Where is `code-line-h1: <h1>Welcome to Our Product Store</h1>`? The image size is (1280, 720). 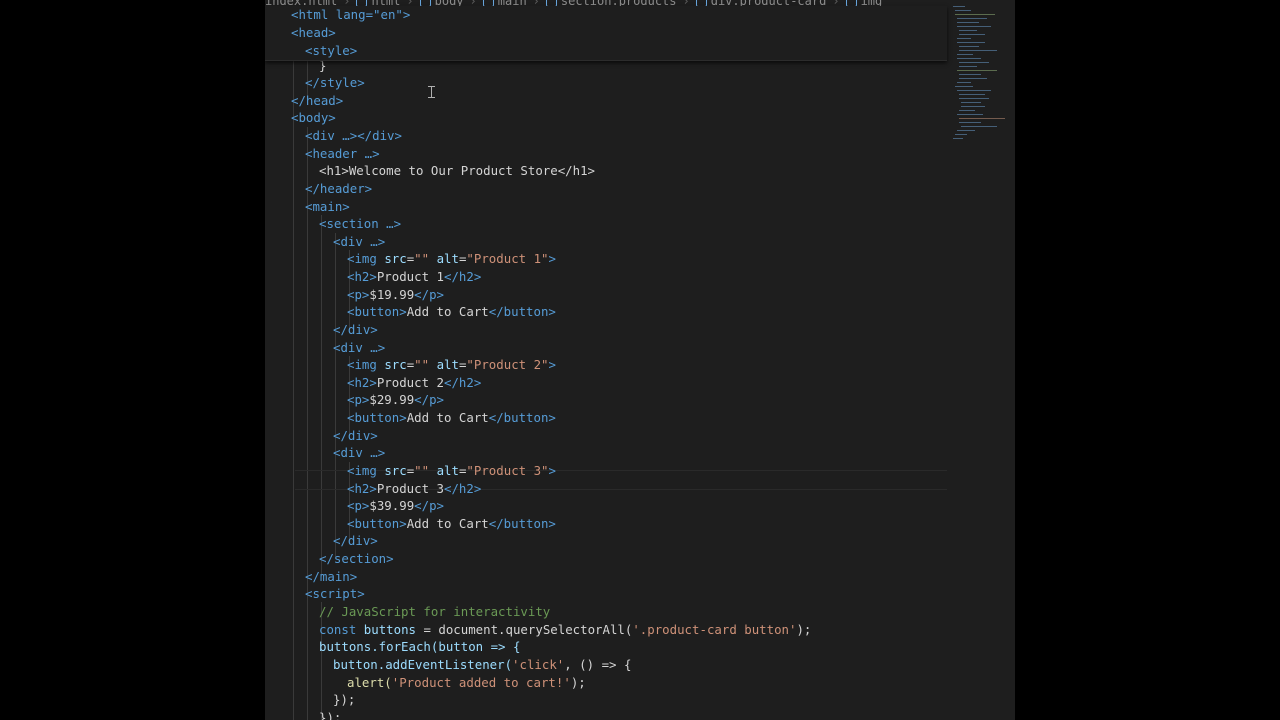
code-line-h1: <h1>Welcome to Our Product Store</h1> is located at coordinates (457, 171).